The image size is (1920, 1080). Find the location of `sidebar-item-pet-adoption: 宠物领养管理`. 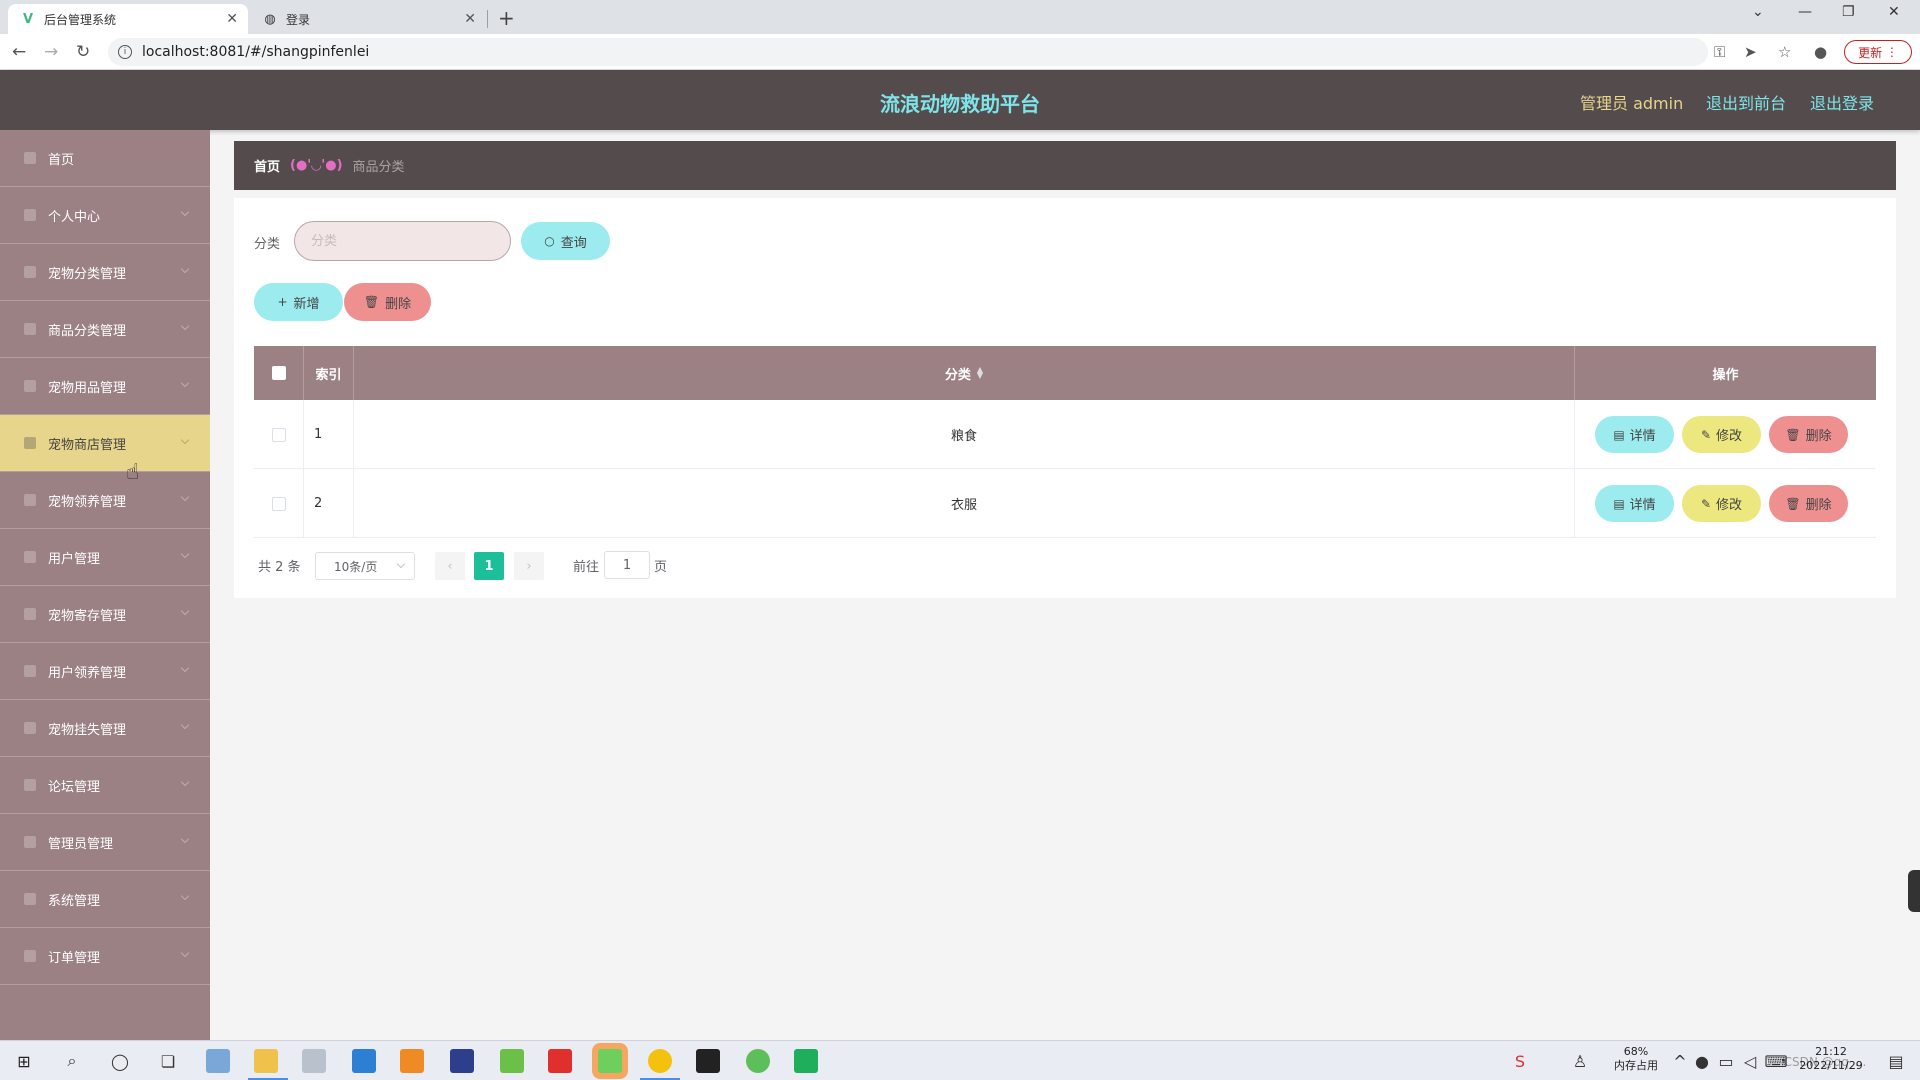

sidebar-item-pet-adoption: 宠物领养管理 is located at coordinates (105, 500).